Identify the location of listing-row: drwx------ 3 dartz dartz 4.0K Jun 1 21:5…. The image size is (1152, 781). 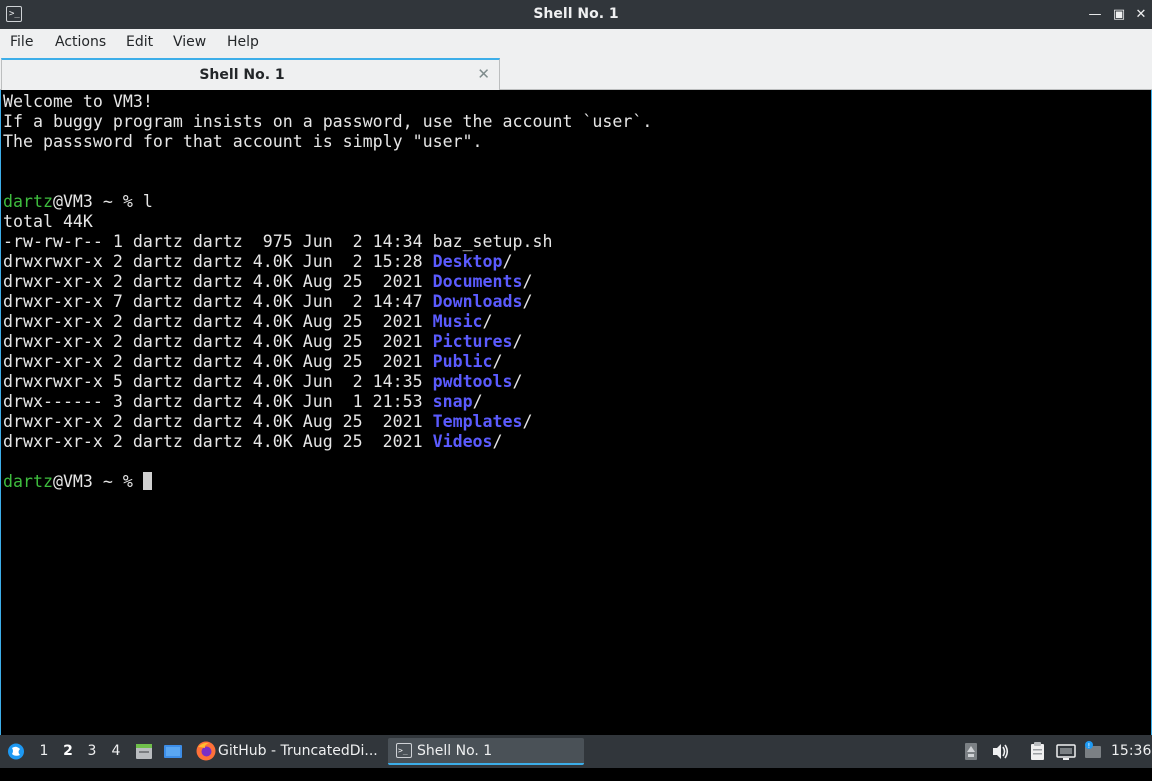
(243, 402).